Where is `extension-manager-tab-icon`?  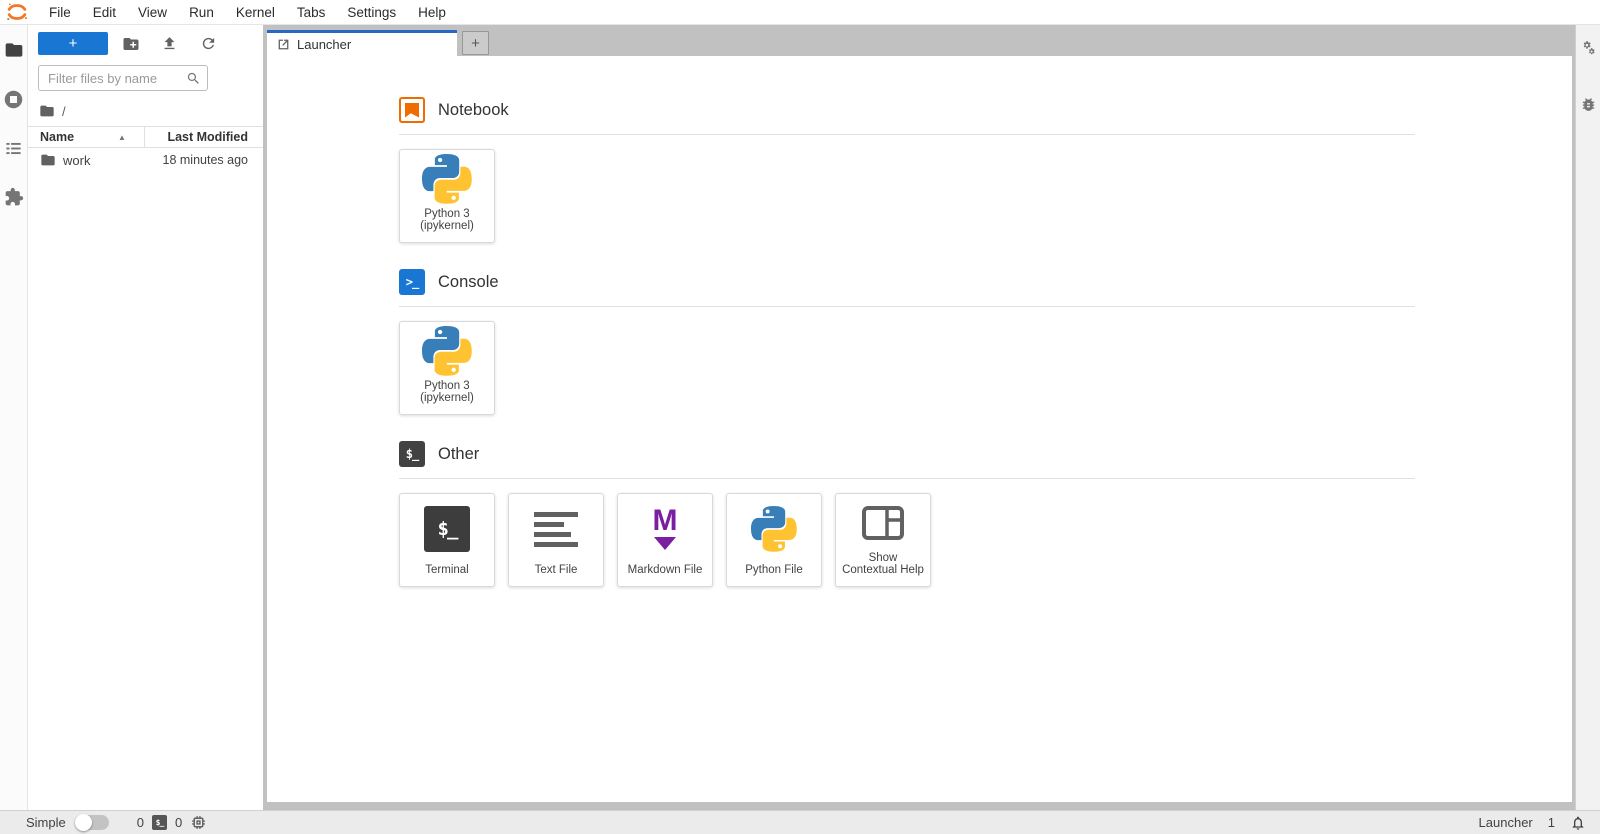 extension-manager-tab-icon is located at coordinates (14, 197).